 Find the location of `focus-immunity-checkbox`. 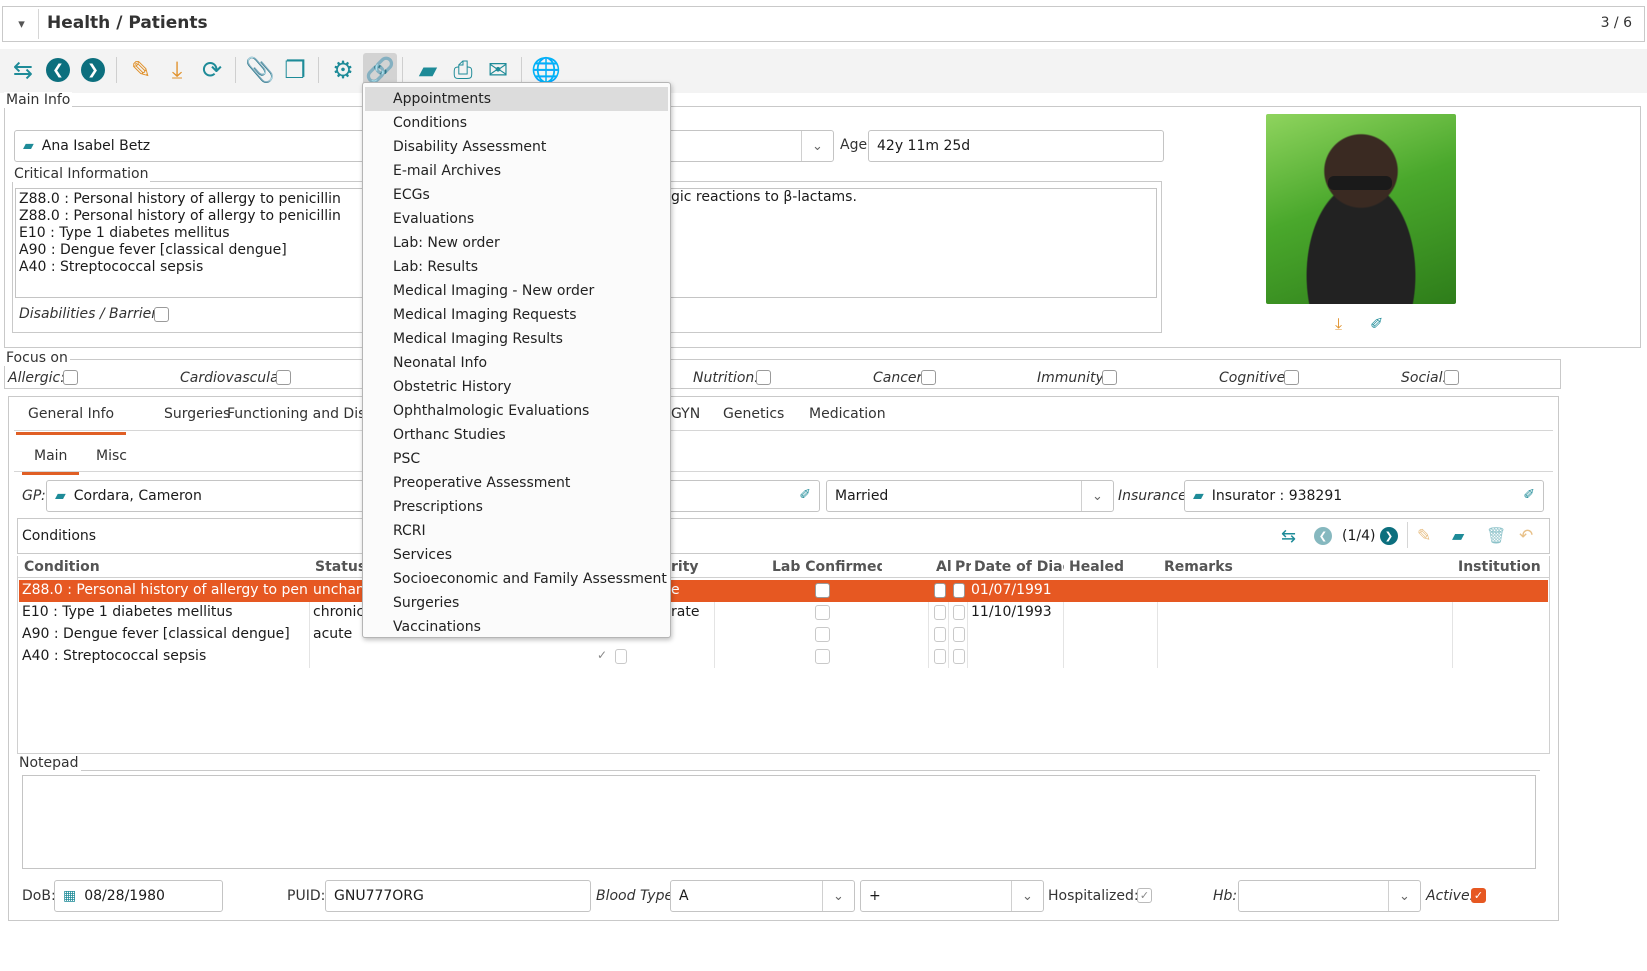

focus-immunity-checkbox is located at coordinates (1109, 377).